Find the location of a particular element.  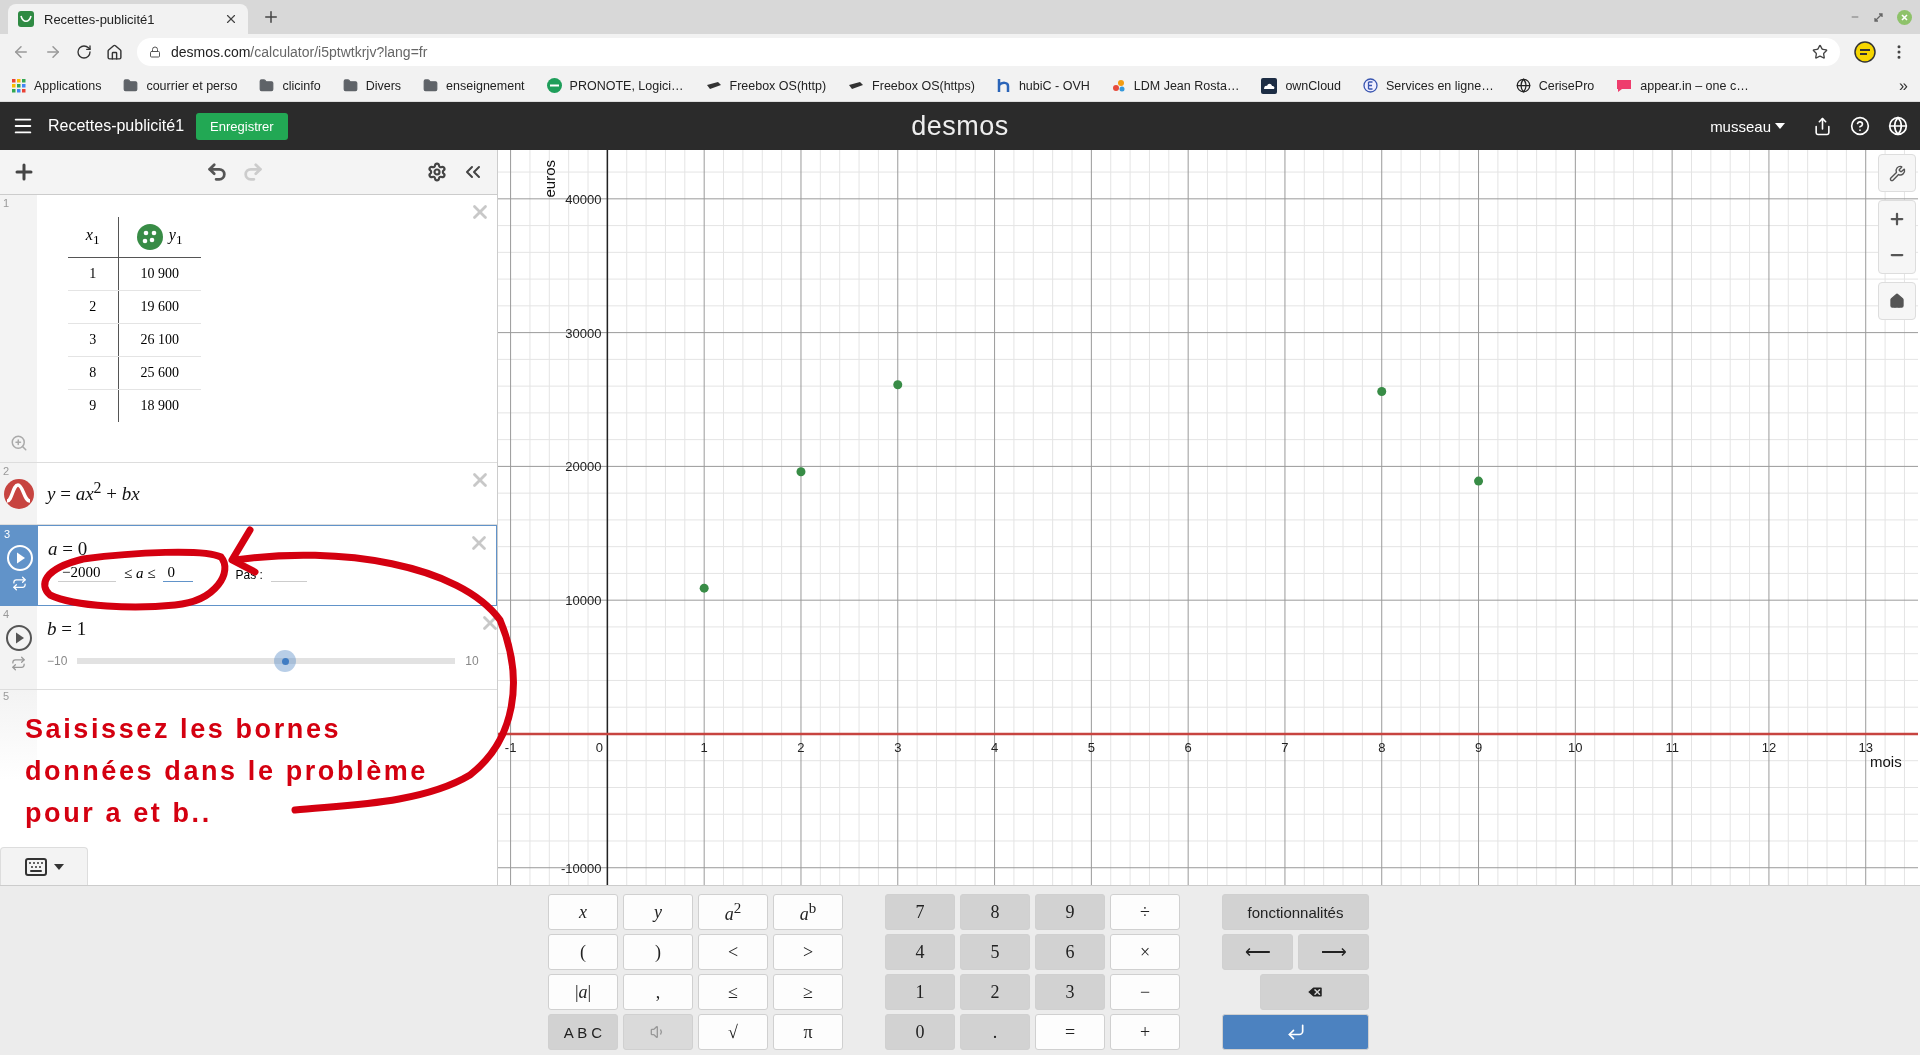

keypad-key: π is located at coordinates (808, 1032).